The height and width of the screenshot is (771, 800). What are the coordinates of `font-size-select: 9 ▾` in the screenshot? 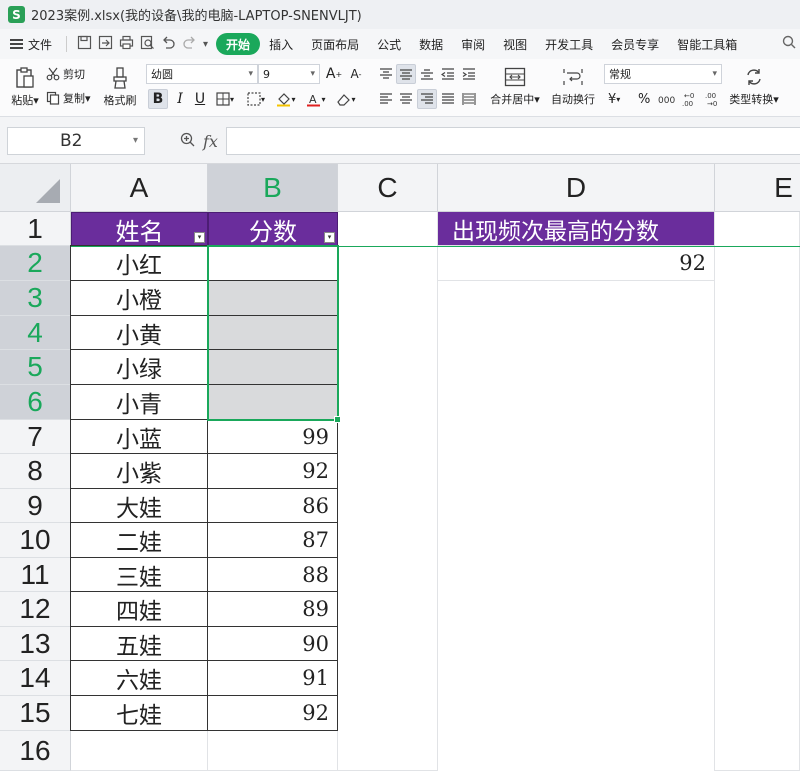 It's located at (289, 74).